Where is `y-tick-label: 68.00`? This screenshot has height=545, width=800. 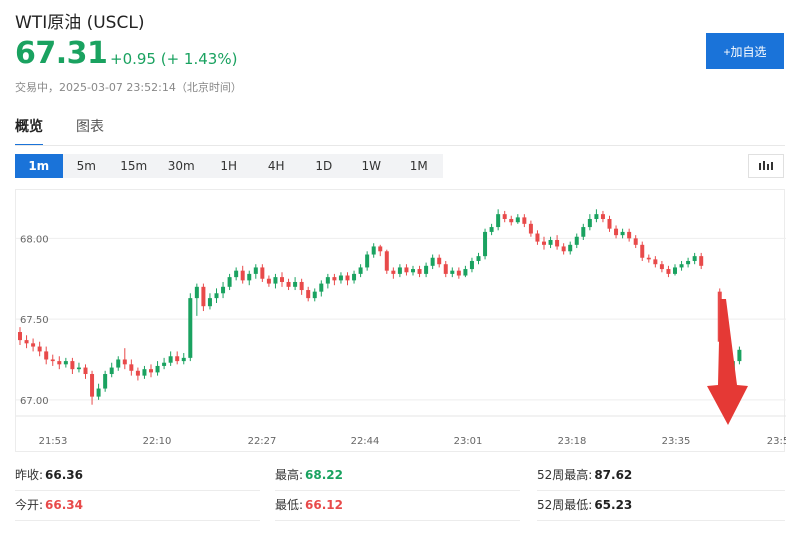
y-tick-label: 68.00 is located at coordinates (34, 239).